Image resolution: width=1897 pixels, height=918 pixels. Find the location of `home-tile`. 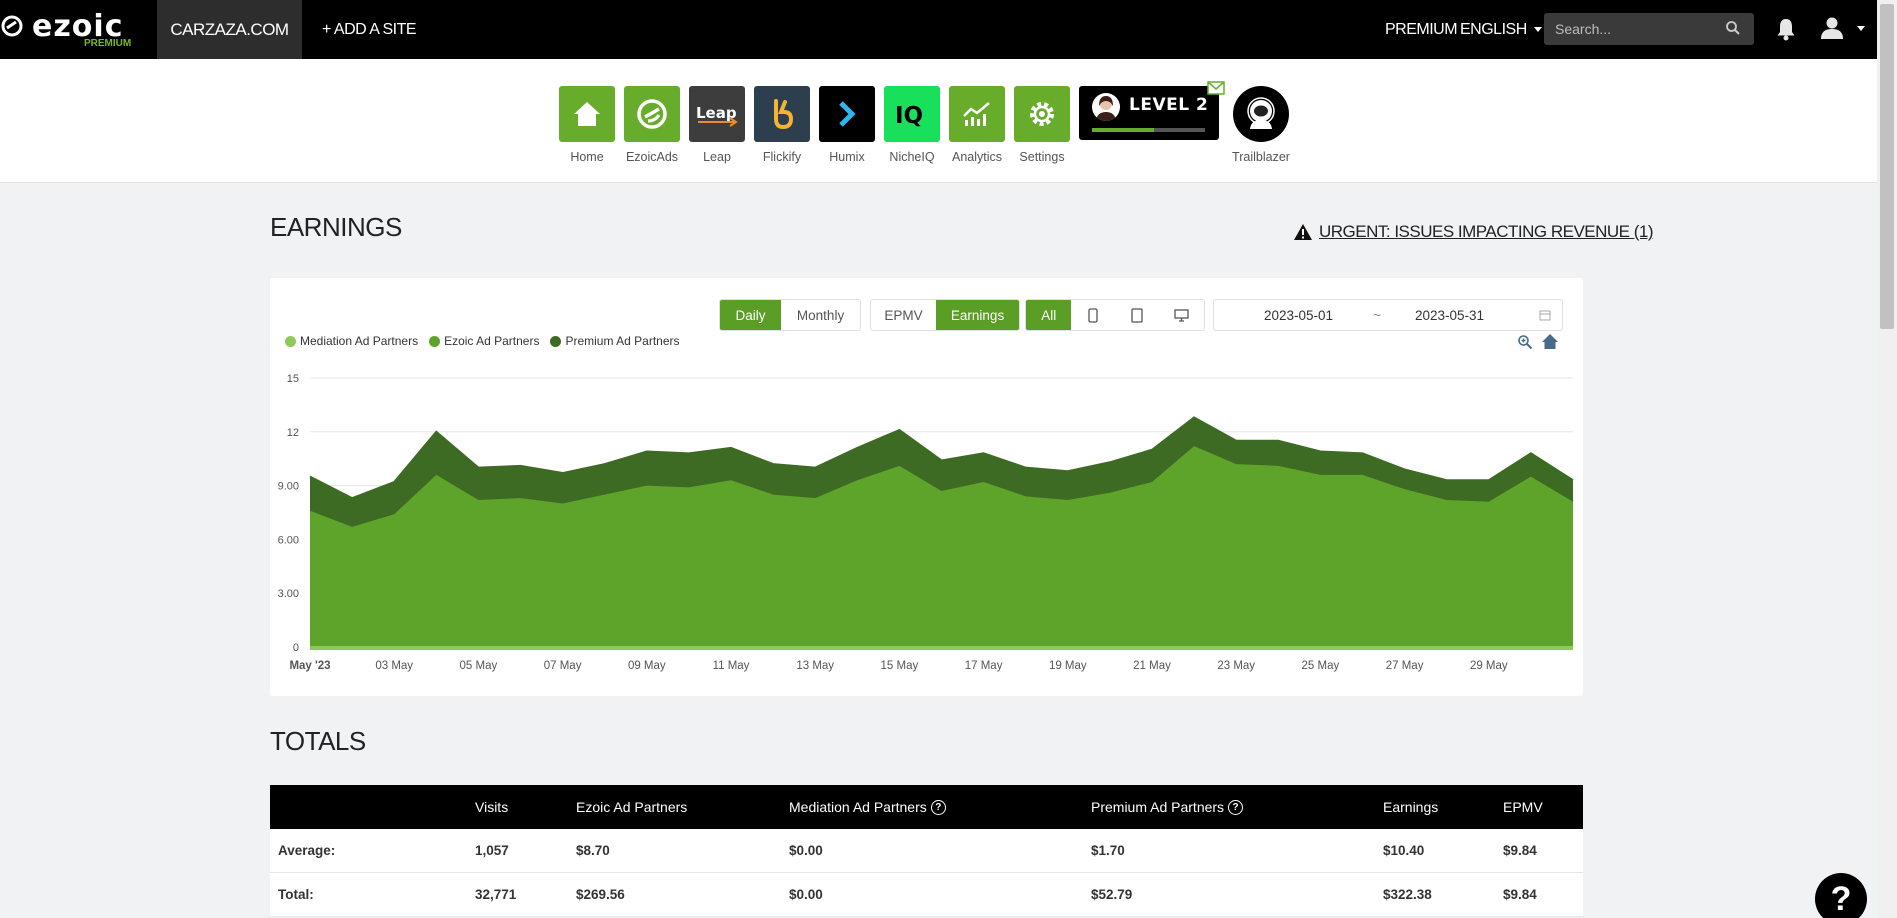

home-tile is located at coordinates (587, 114).